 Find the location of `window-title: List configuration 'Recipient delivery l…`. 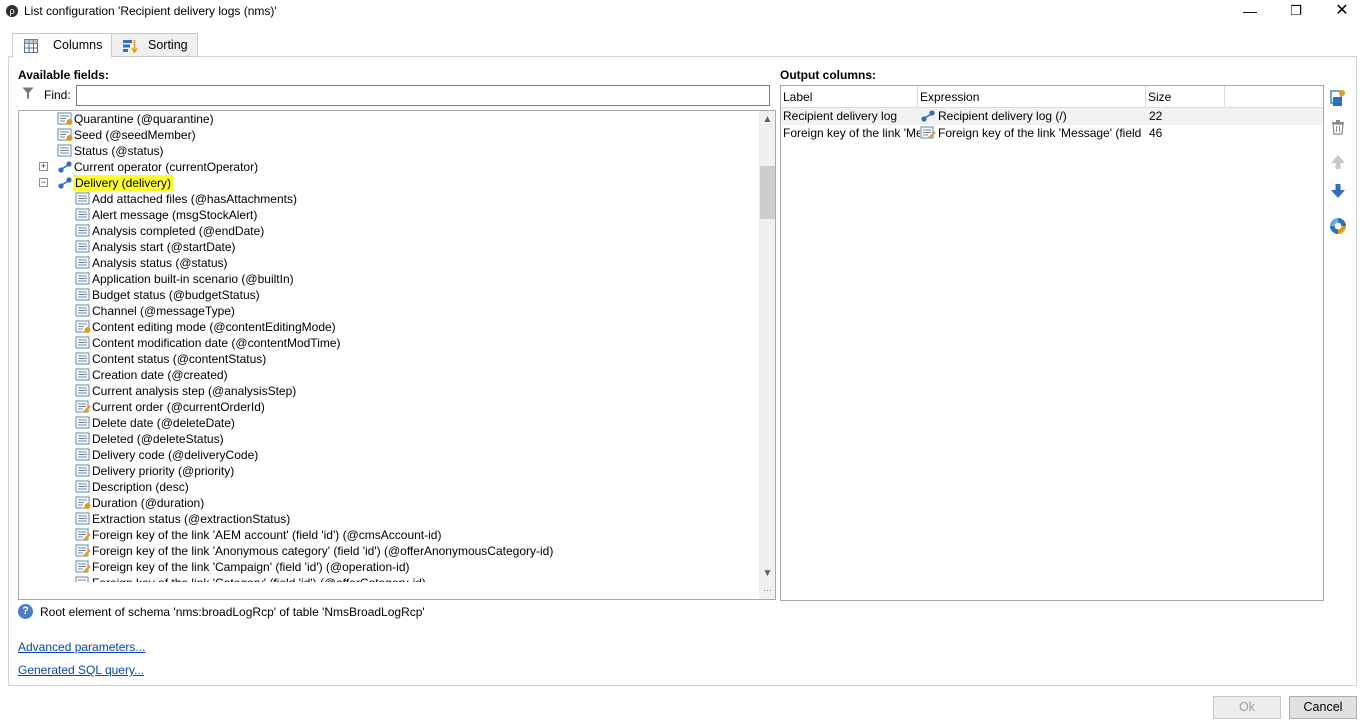

window-title: List configuration 'Recipient delivery l… is located at coordinates (150, 11).